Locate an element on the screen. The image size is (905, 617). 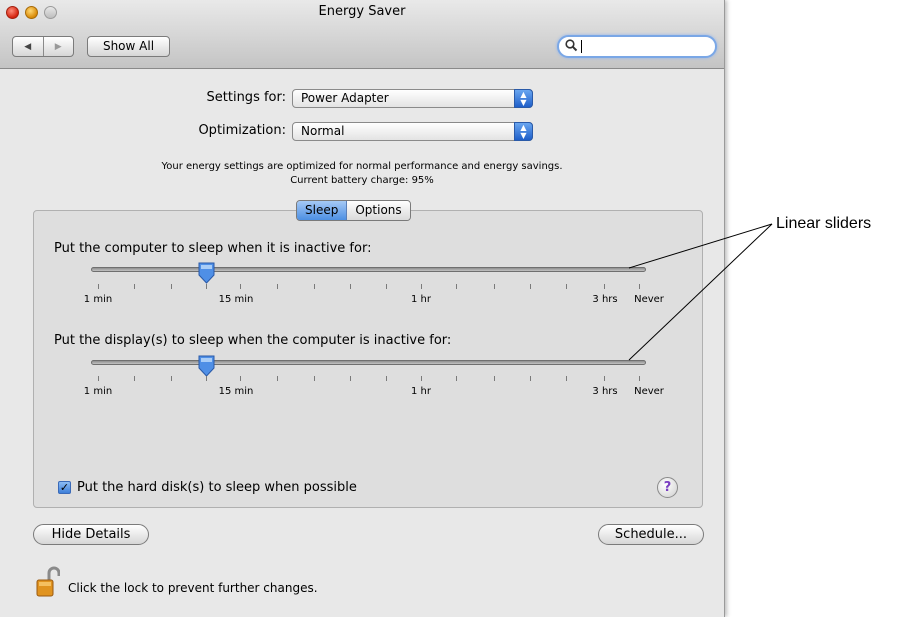
annotation-leader-lines is located at coordinates (700, 292).